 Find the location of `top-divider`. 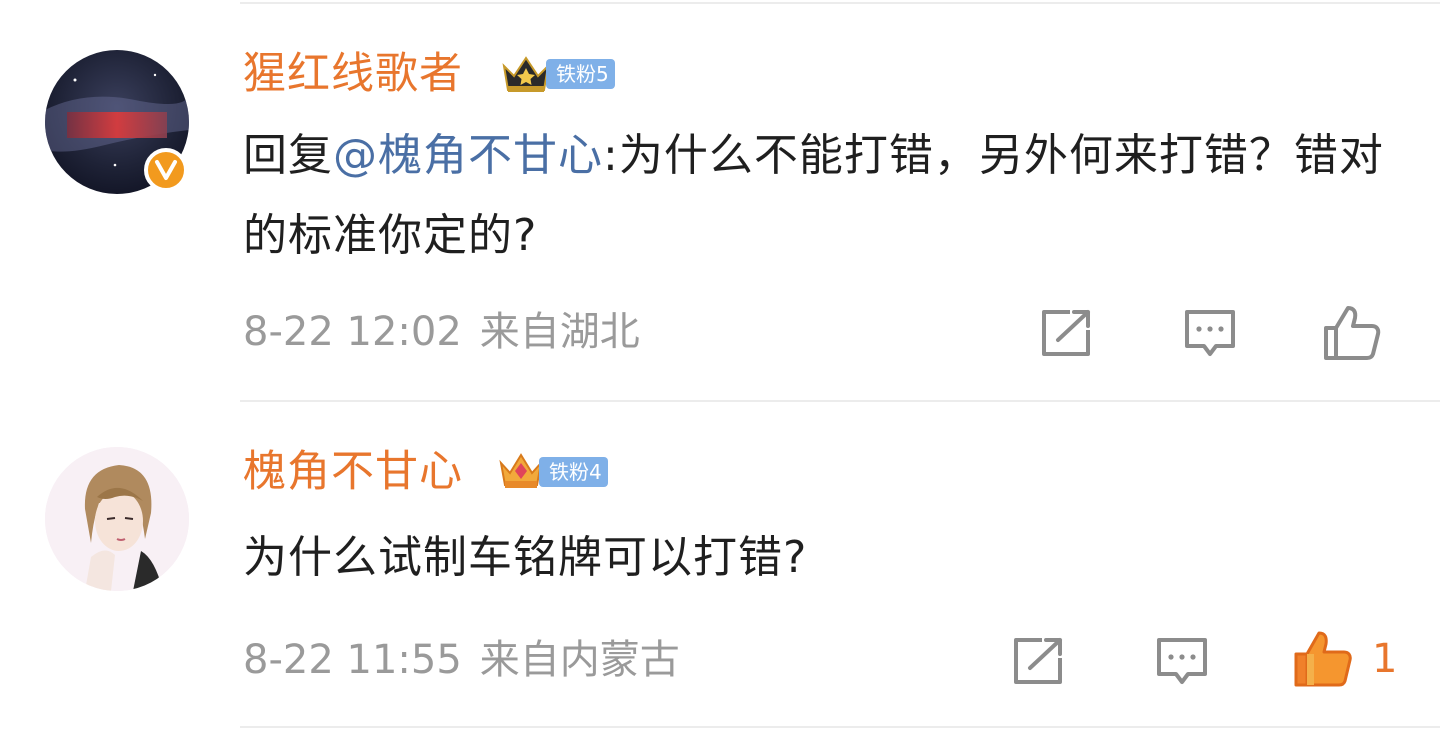

top-divider is located at coordinates (840, 3).